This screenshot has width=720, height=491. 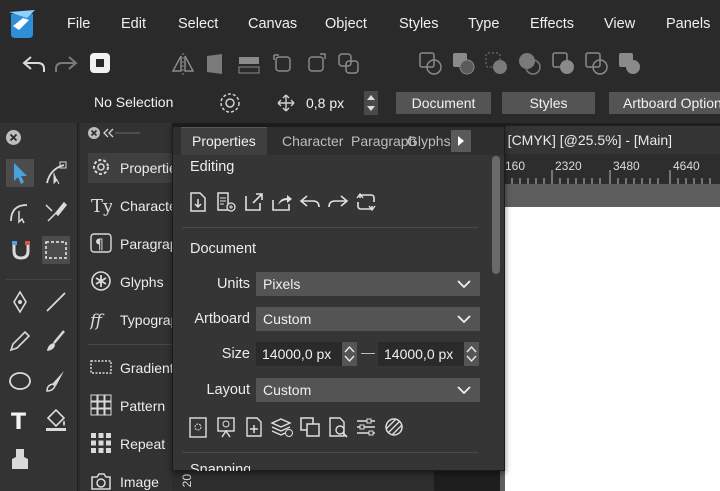 I want to click on svg-text: Ty, so click(x=101, y=206).